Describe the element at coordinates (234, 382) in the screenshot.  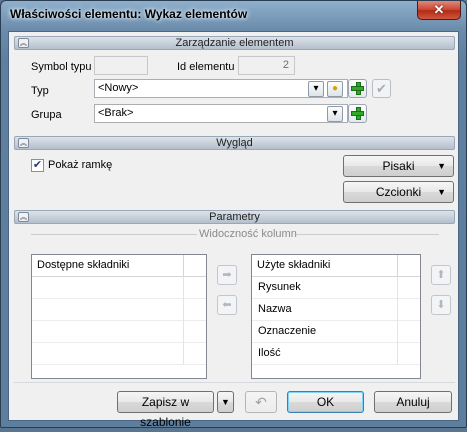
I see `footer-divider` at that location.